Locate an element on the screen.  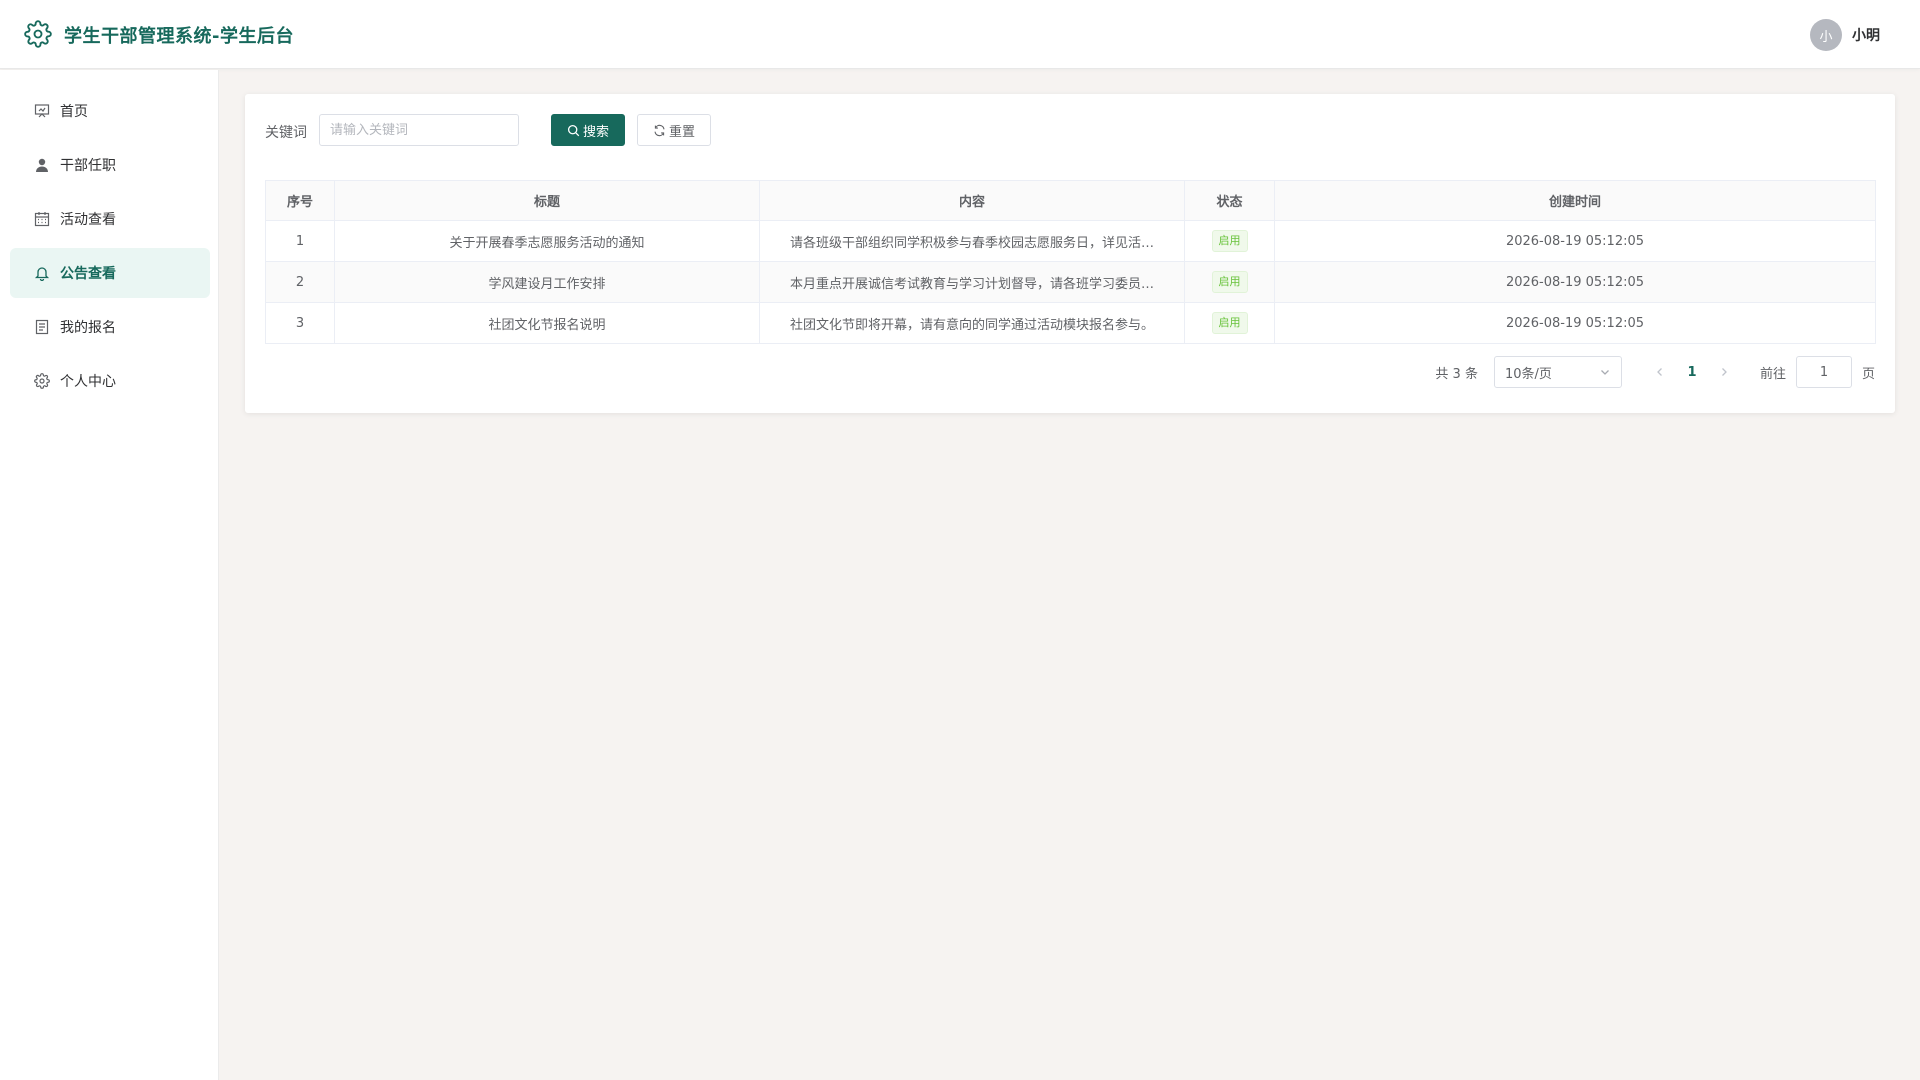
cell-index: 1 is located at coordinates (300, 241).